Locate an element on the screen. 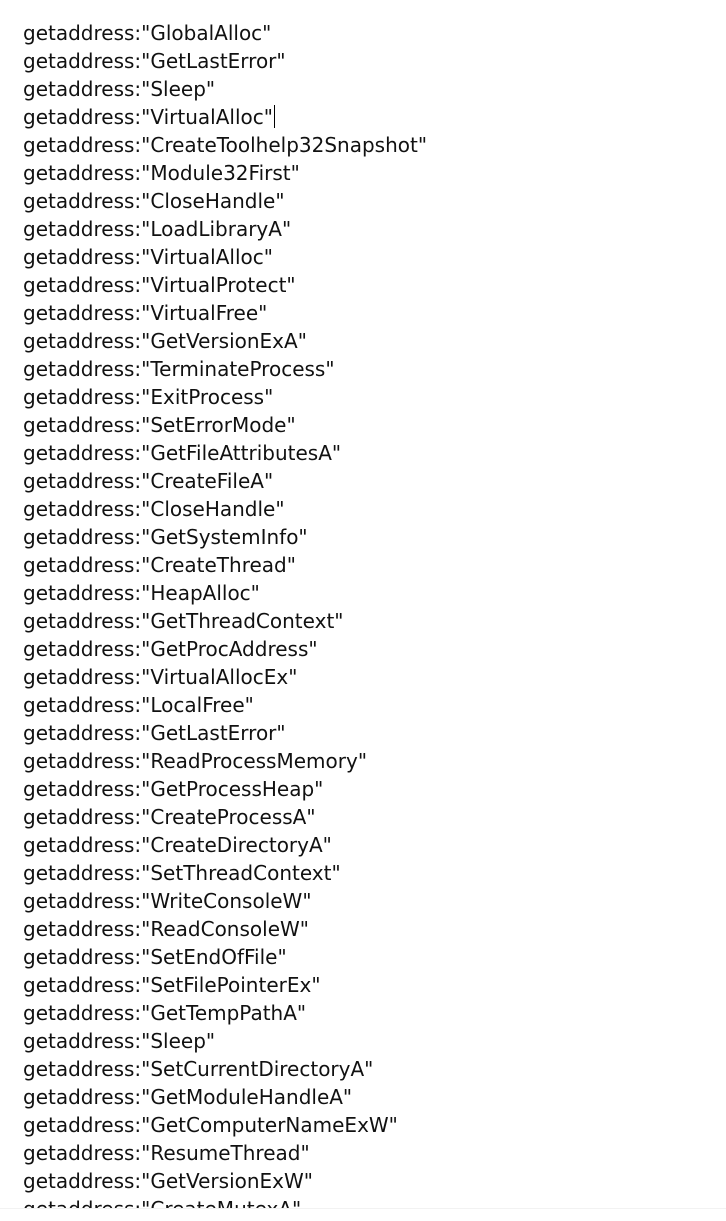 The image size is (726, 1221). text-line: getaddress:"CreateToolhelp32Snapshot" is located at coordinates (225, 145).